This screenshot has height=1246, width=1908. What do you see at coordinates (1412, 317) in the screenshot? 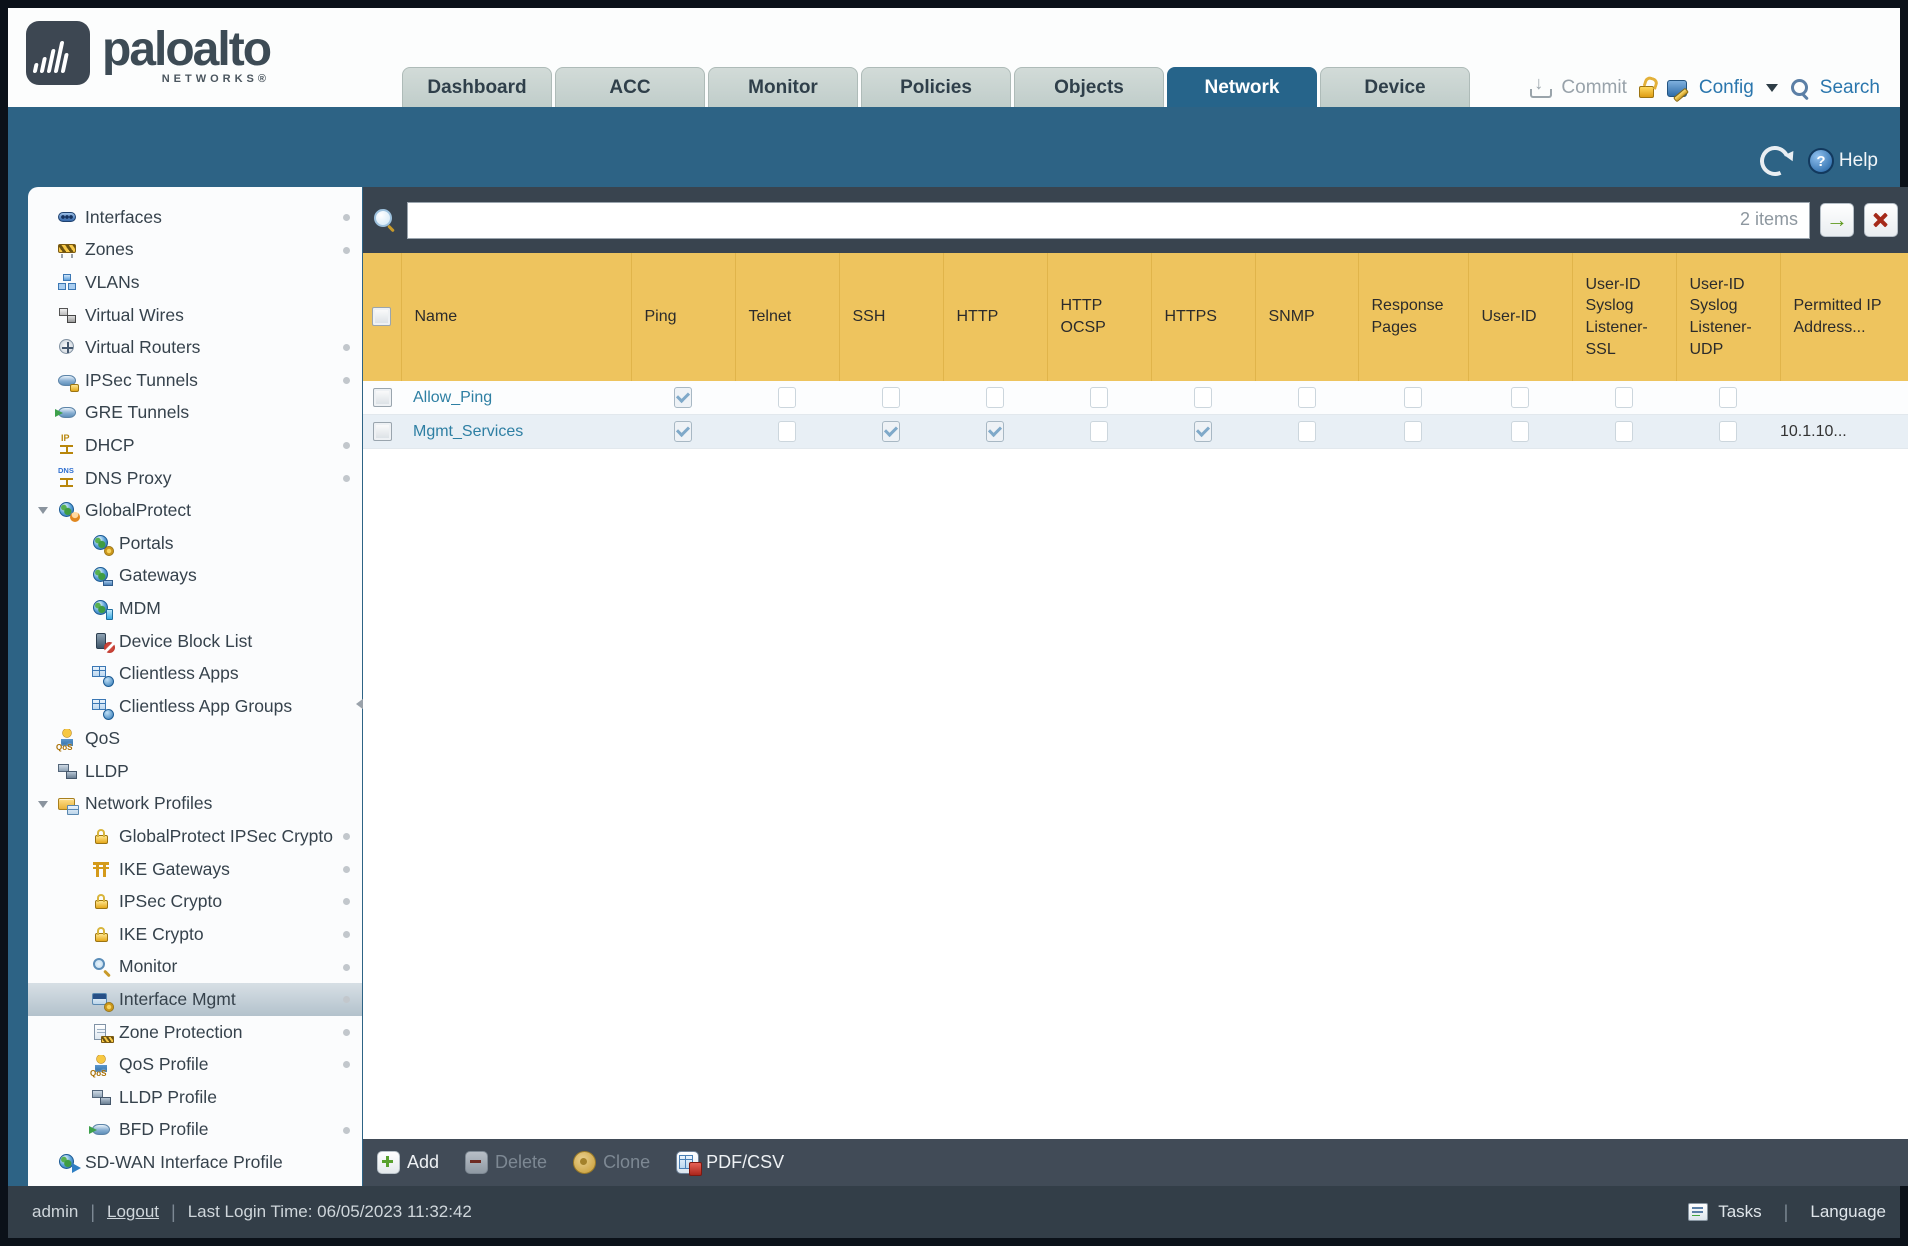
I see `column-header-response-pages: Response Pages` at bounding box center [1412, 317].